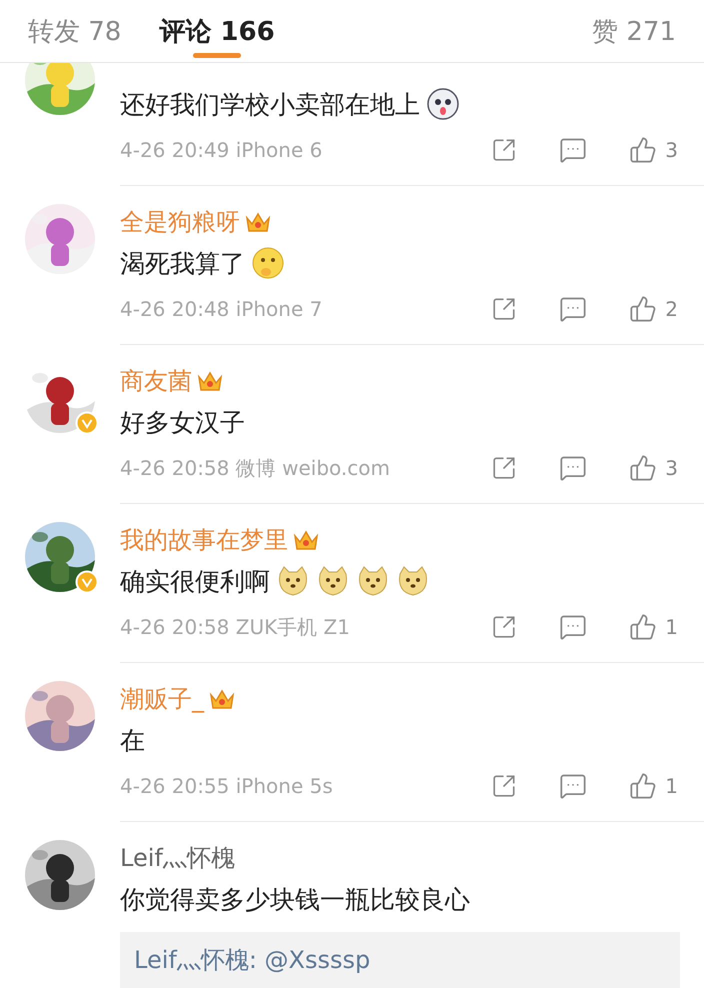  Describe the element at coordinates (162, 699) in the screenshot. I see `user-name: 潮贩子_` at that location.